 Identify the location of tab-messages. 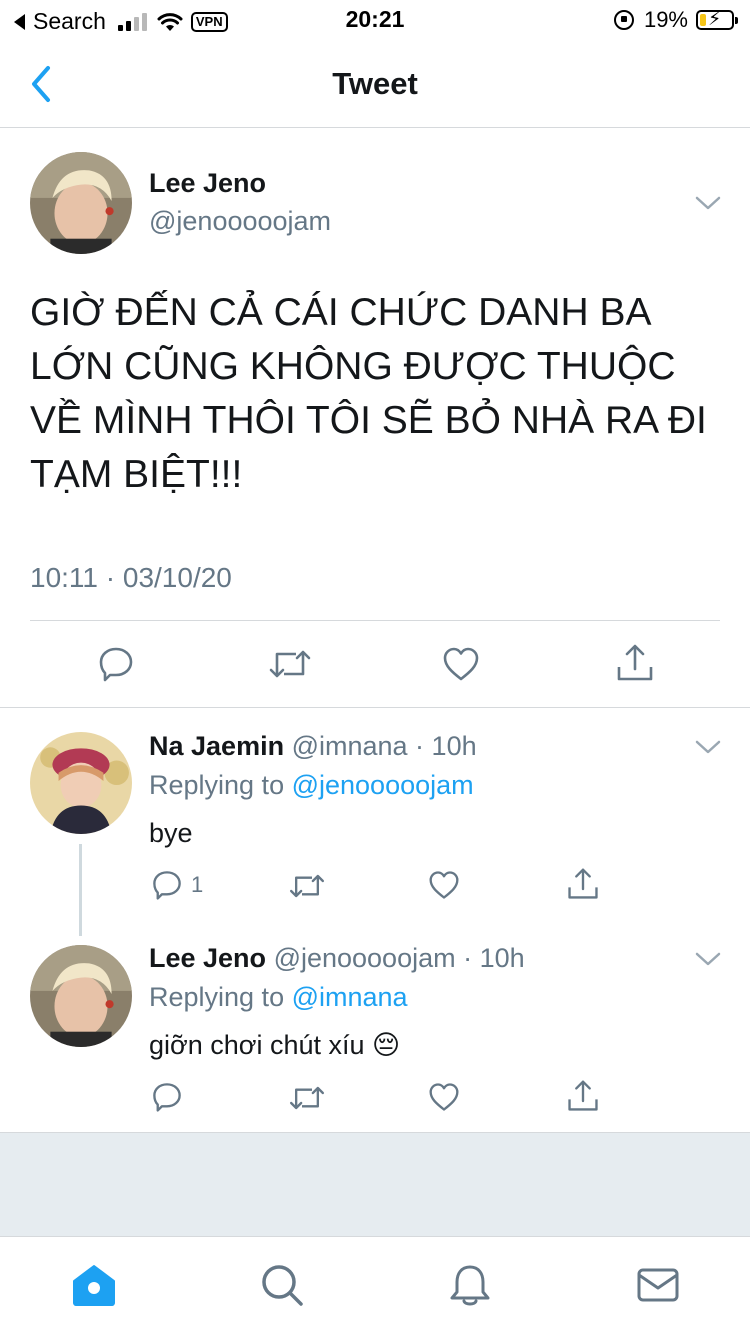
(658, 1285).